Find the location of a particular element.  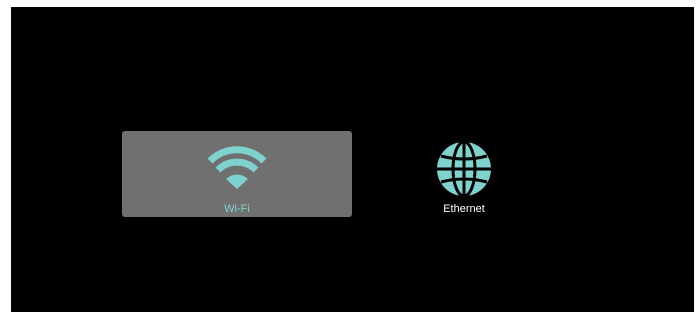

ethernet-option: Ethernet is located at coordinates (464, 174).